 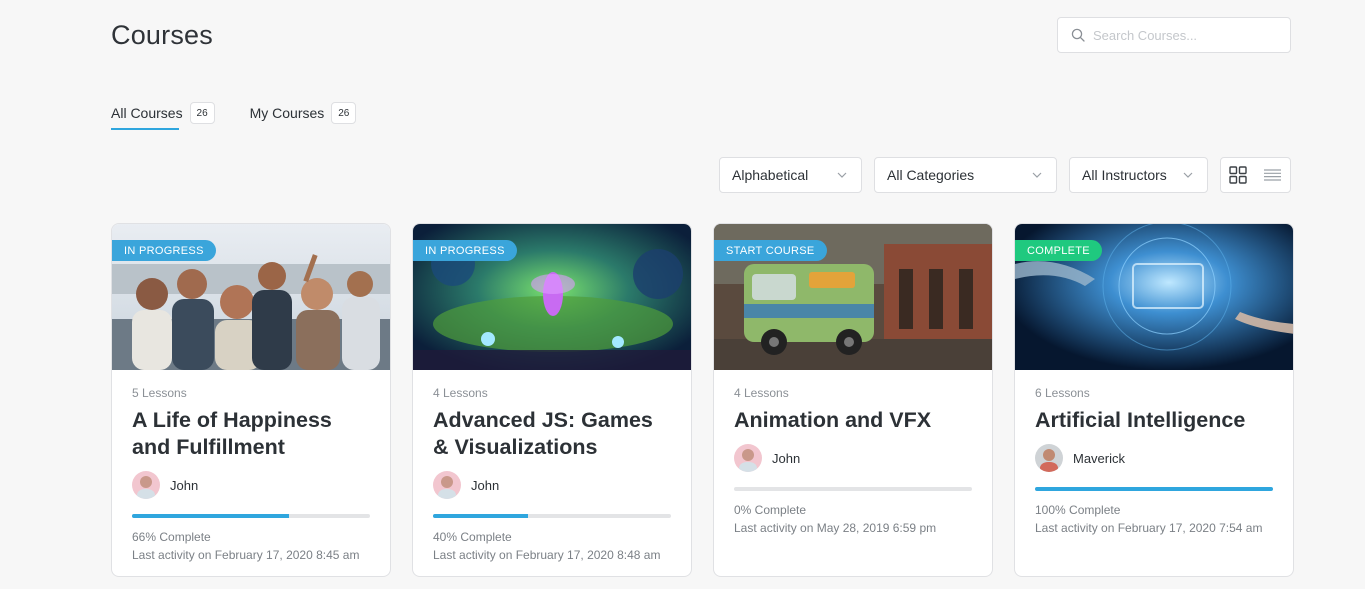 I want to click on progress-text: 100% Complete, so click(x=1078, y=510).